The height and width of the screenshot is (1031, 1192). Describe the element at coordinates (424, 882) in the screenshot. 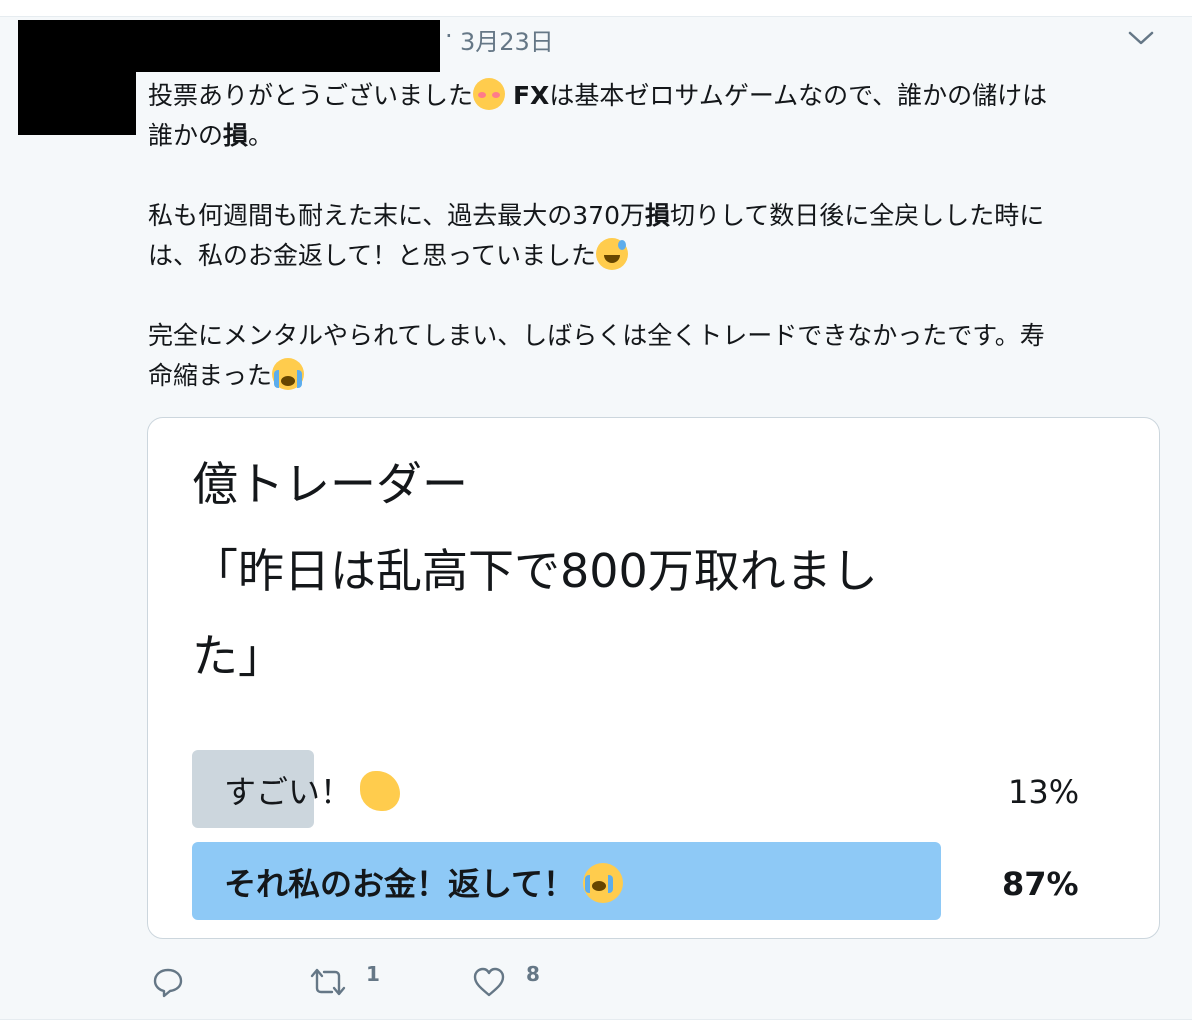

I see `poll-option-label: それ私のお金！返して！` at that location.